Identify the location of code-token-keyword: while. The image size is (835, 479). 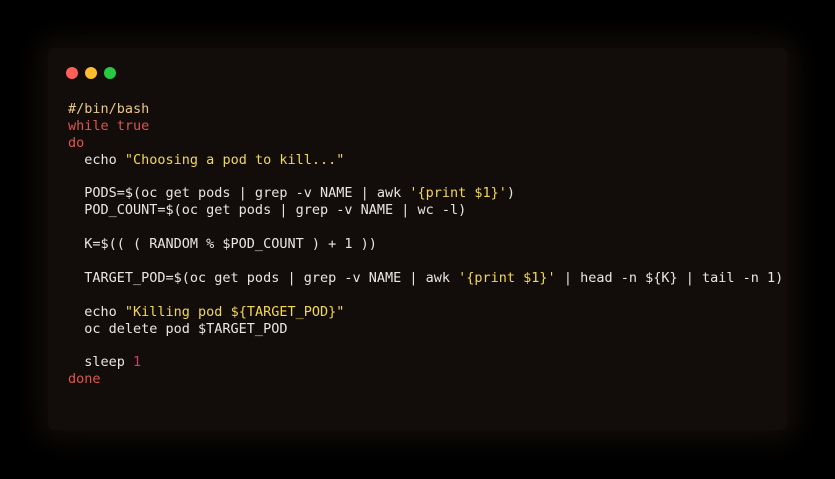
(88, 125).